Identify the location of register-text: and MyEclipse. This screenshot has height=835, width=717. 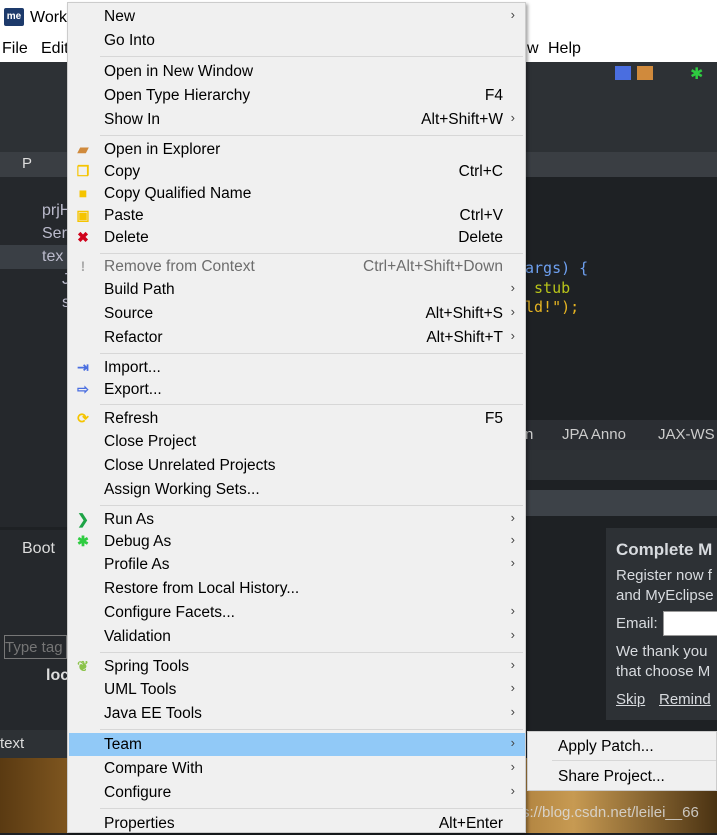
(665, 595).